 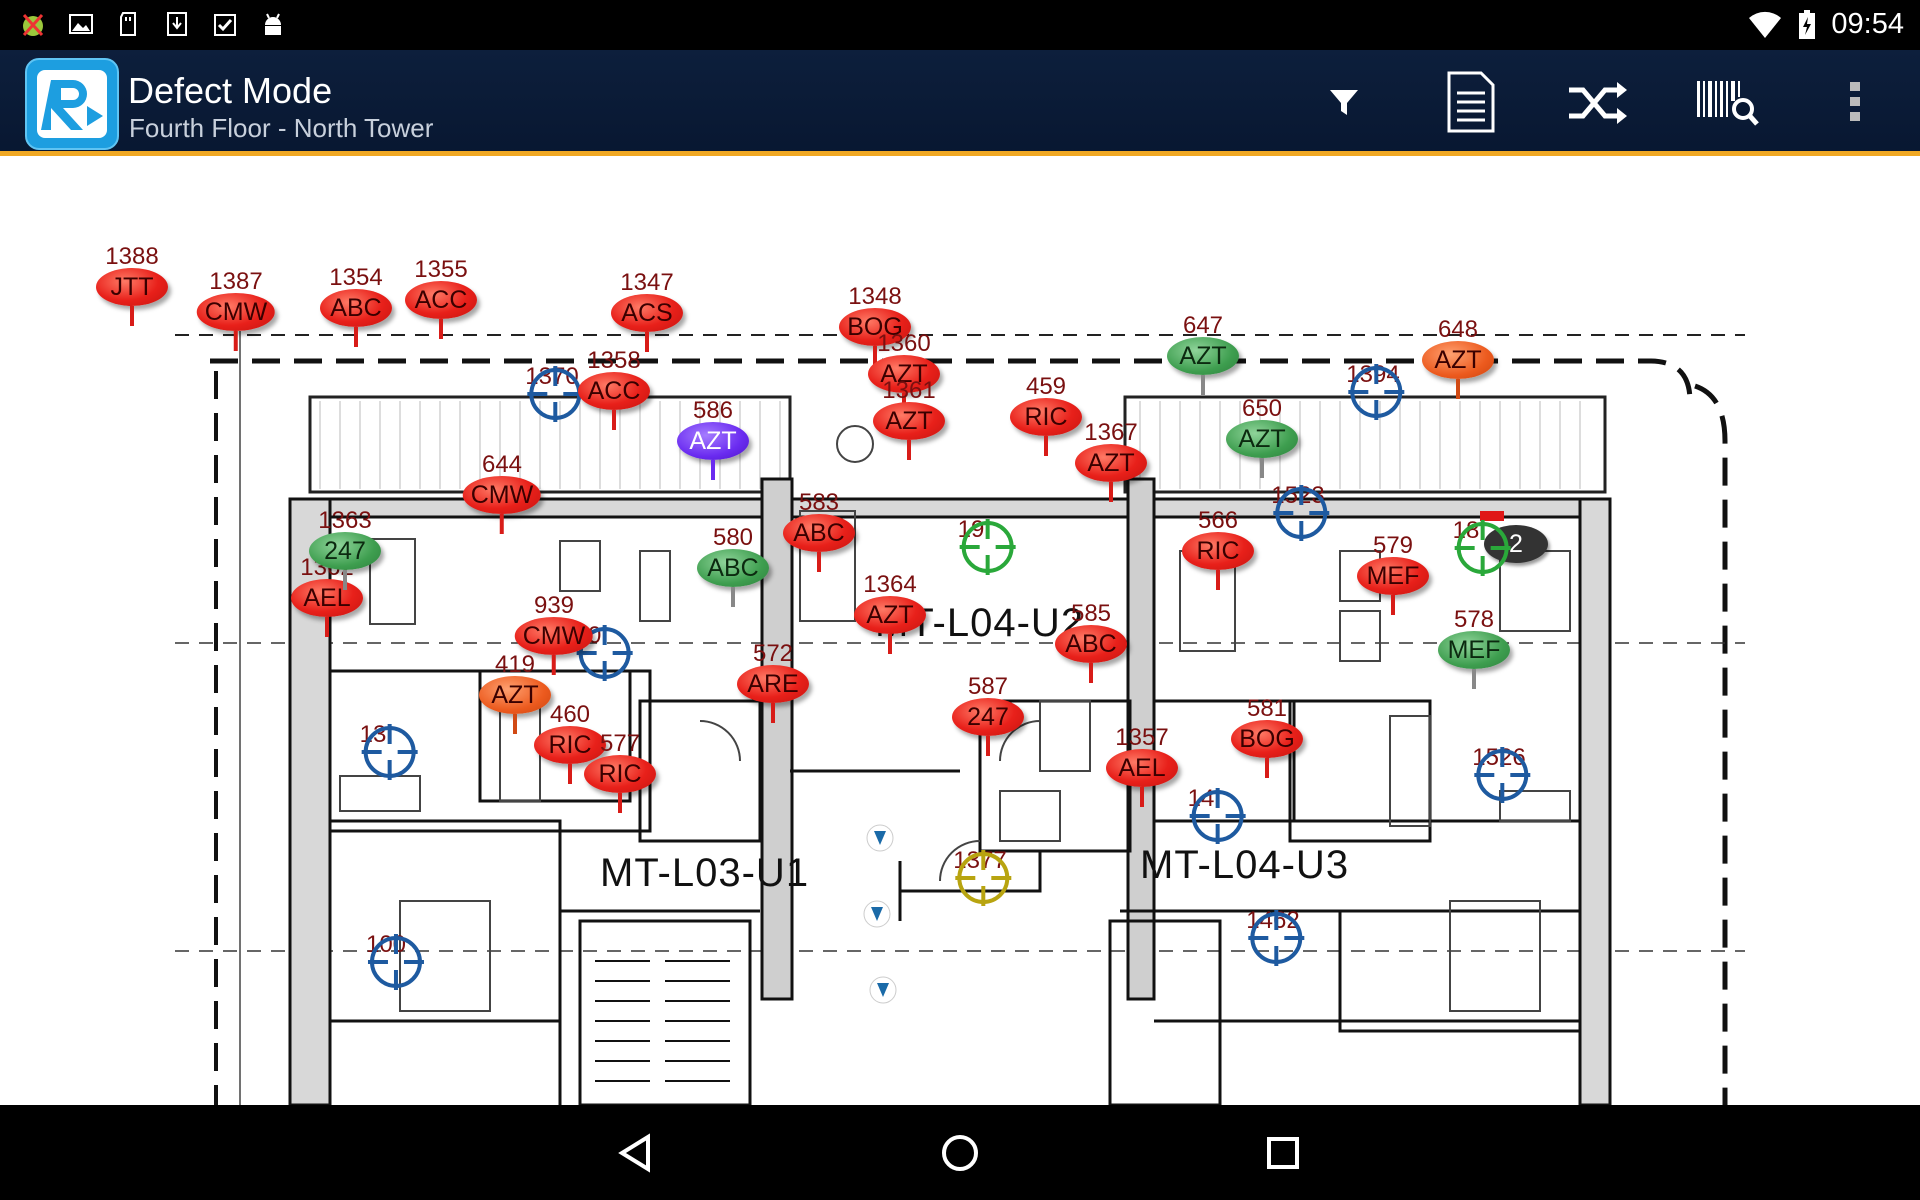 I want to click on location-target-marker: 1370, so click(x=554, y=393).